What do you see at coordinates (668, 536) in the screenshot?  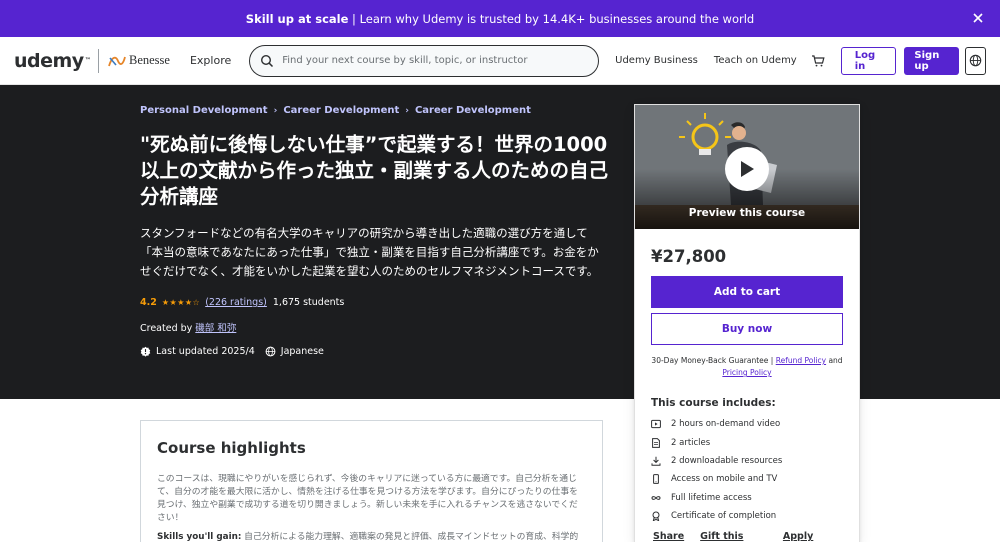 I see `share-button: Share` at bounding box center [668, 536].